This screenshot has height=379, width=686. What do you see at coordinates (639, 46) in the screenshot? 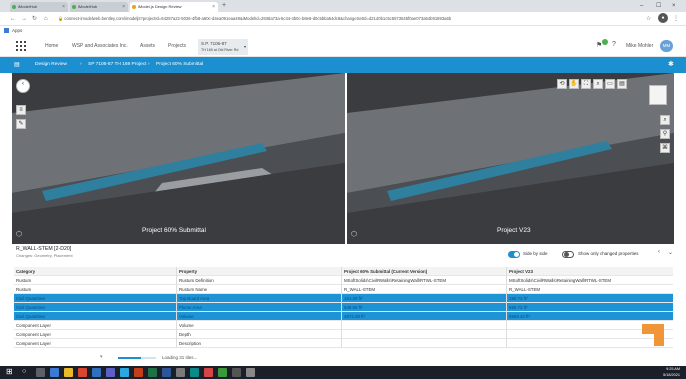
I see `user-name: Mike Mohler` at bounding box center [639, 46].